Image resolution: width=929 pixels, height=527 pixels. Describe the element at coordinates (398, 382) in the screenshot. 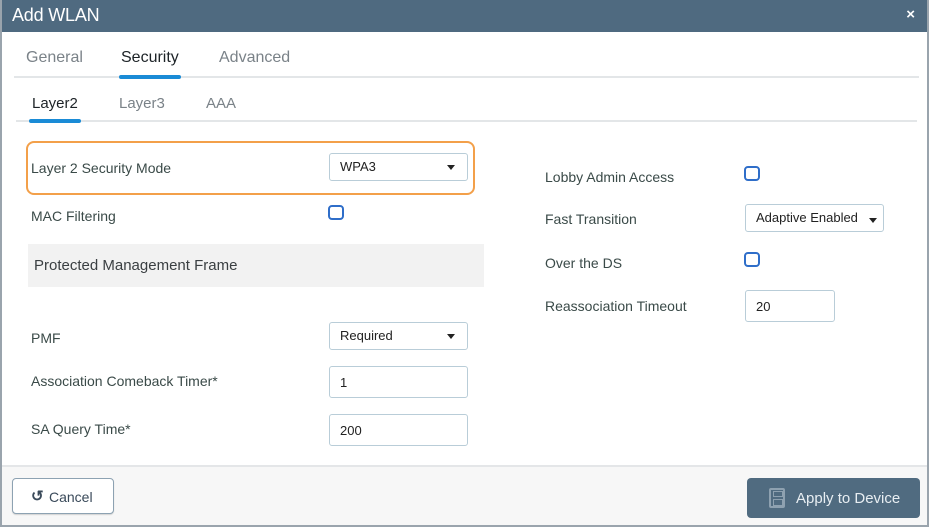

I see `assoc-comeback-timer-input` at that location.